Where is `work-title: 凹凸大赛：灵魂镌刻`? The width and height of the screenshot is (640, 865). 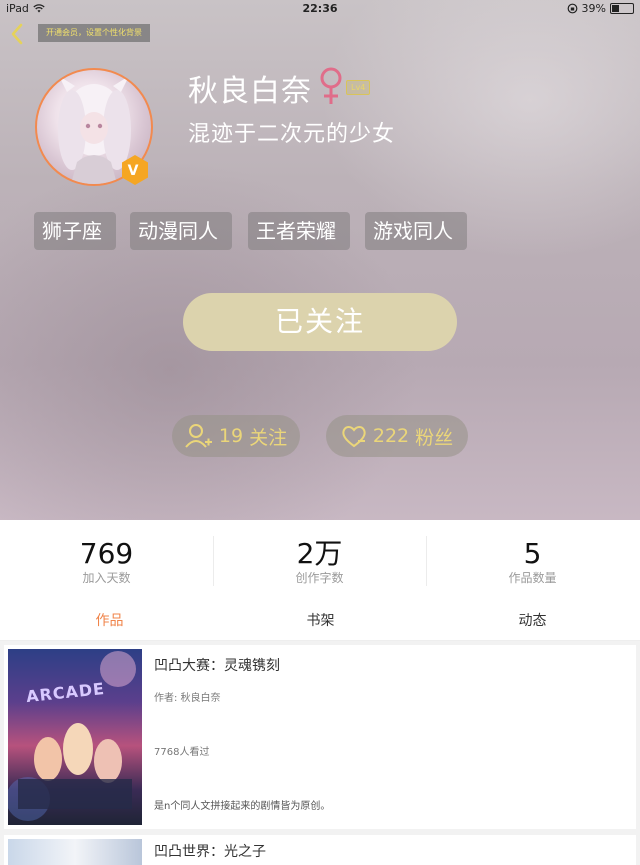 work-title: 凹凸大赛：灵魂镌刻 is located at coordinates (217, 665).